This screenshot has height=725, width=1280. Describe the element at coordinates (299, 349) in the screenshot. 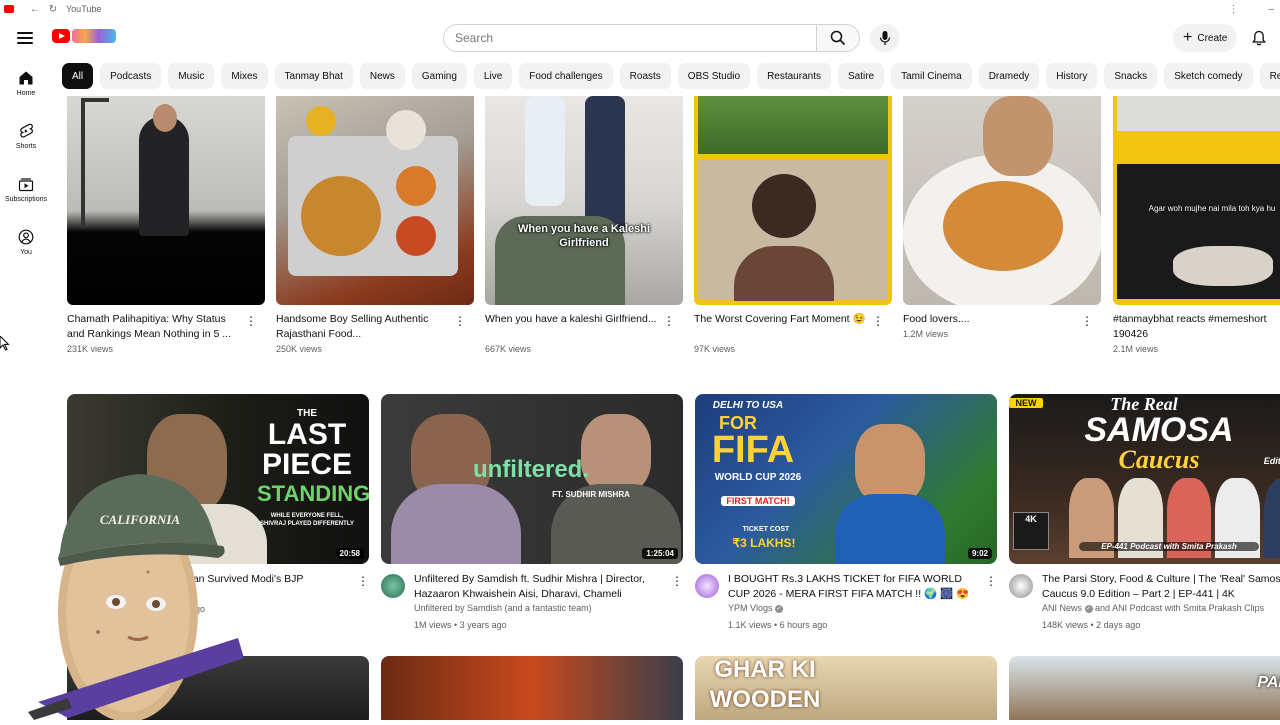

I see `short-views: 250K views` at that location.